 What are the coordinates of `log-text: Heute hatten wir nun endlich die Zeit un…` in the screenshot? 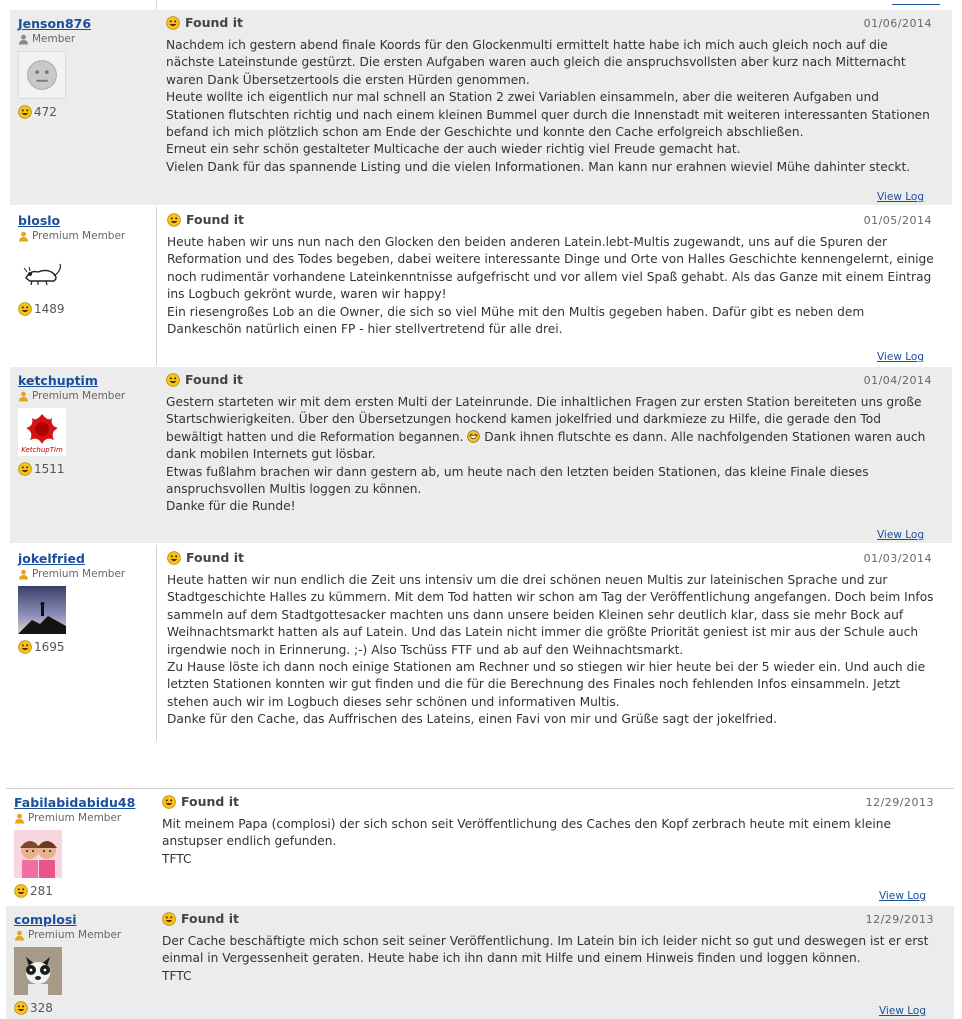 It's located at (551, 650).